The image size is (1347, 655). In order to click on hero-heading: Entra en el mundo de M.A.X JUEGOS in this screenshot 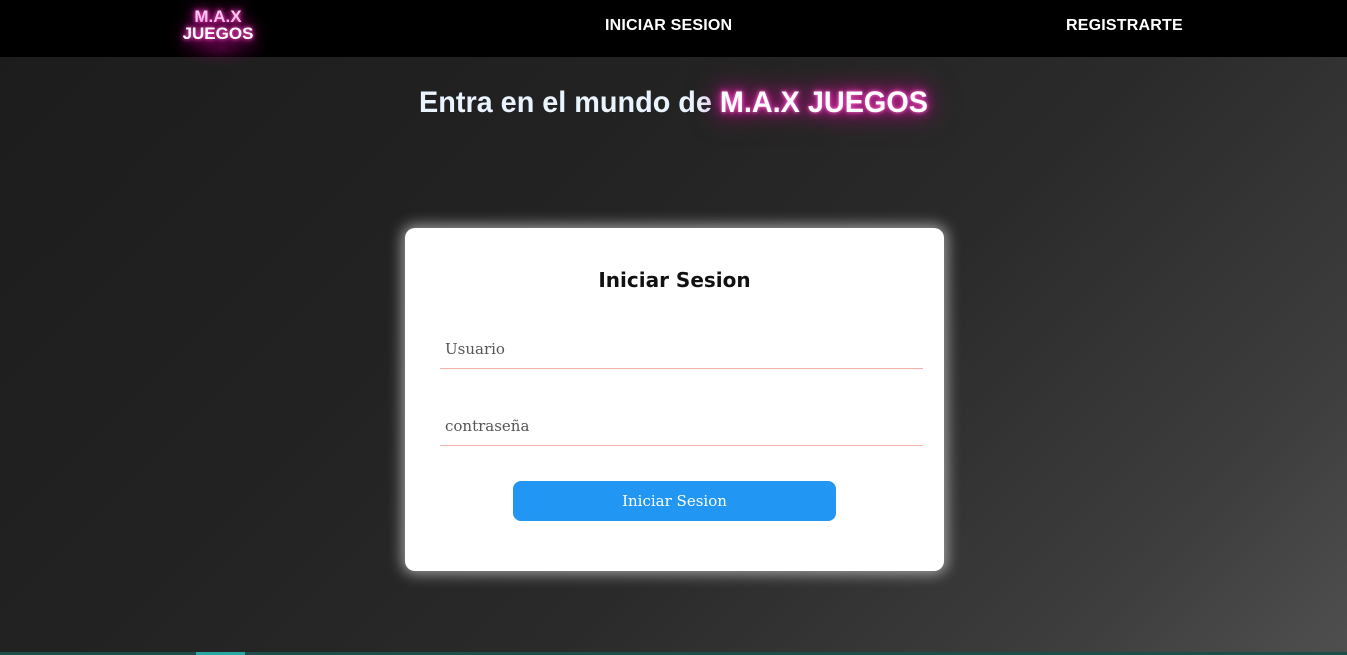, I will do `click(673, 103)`.